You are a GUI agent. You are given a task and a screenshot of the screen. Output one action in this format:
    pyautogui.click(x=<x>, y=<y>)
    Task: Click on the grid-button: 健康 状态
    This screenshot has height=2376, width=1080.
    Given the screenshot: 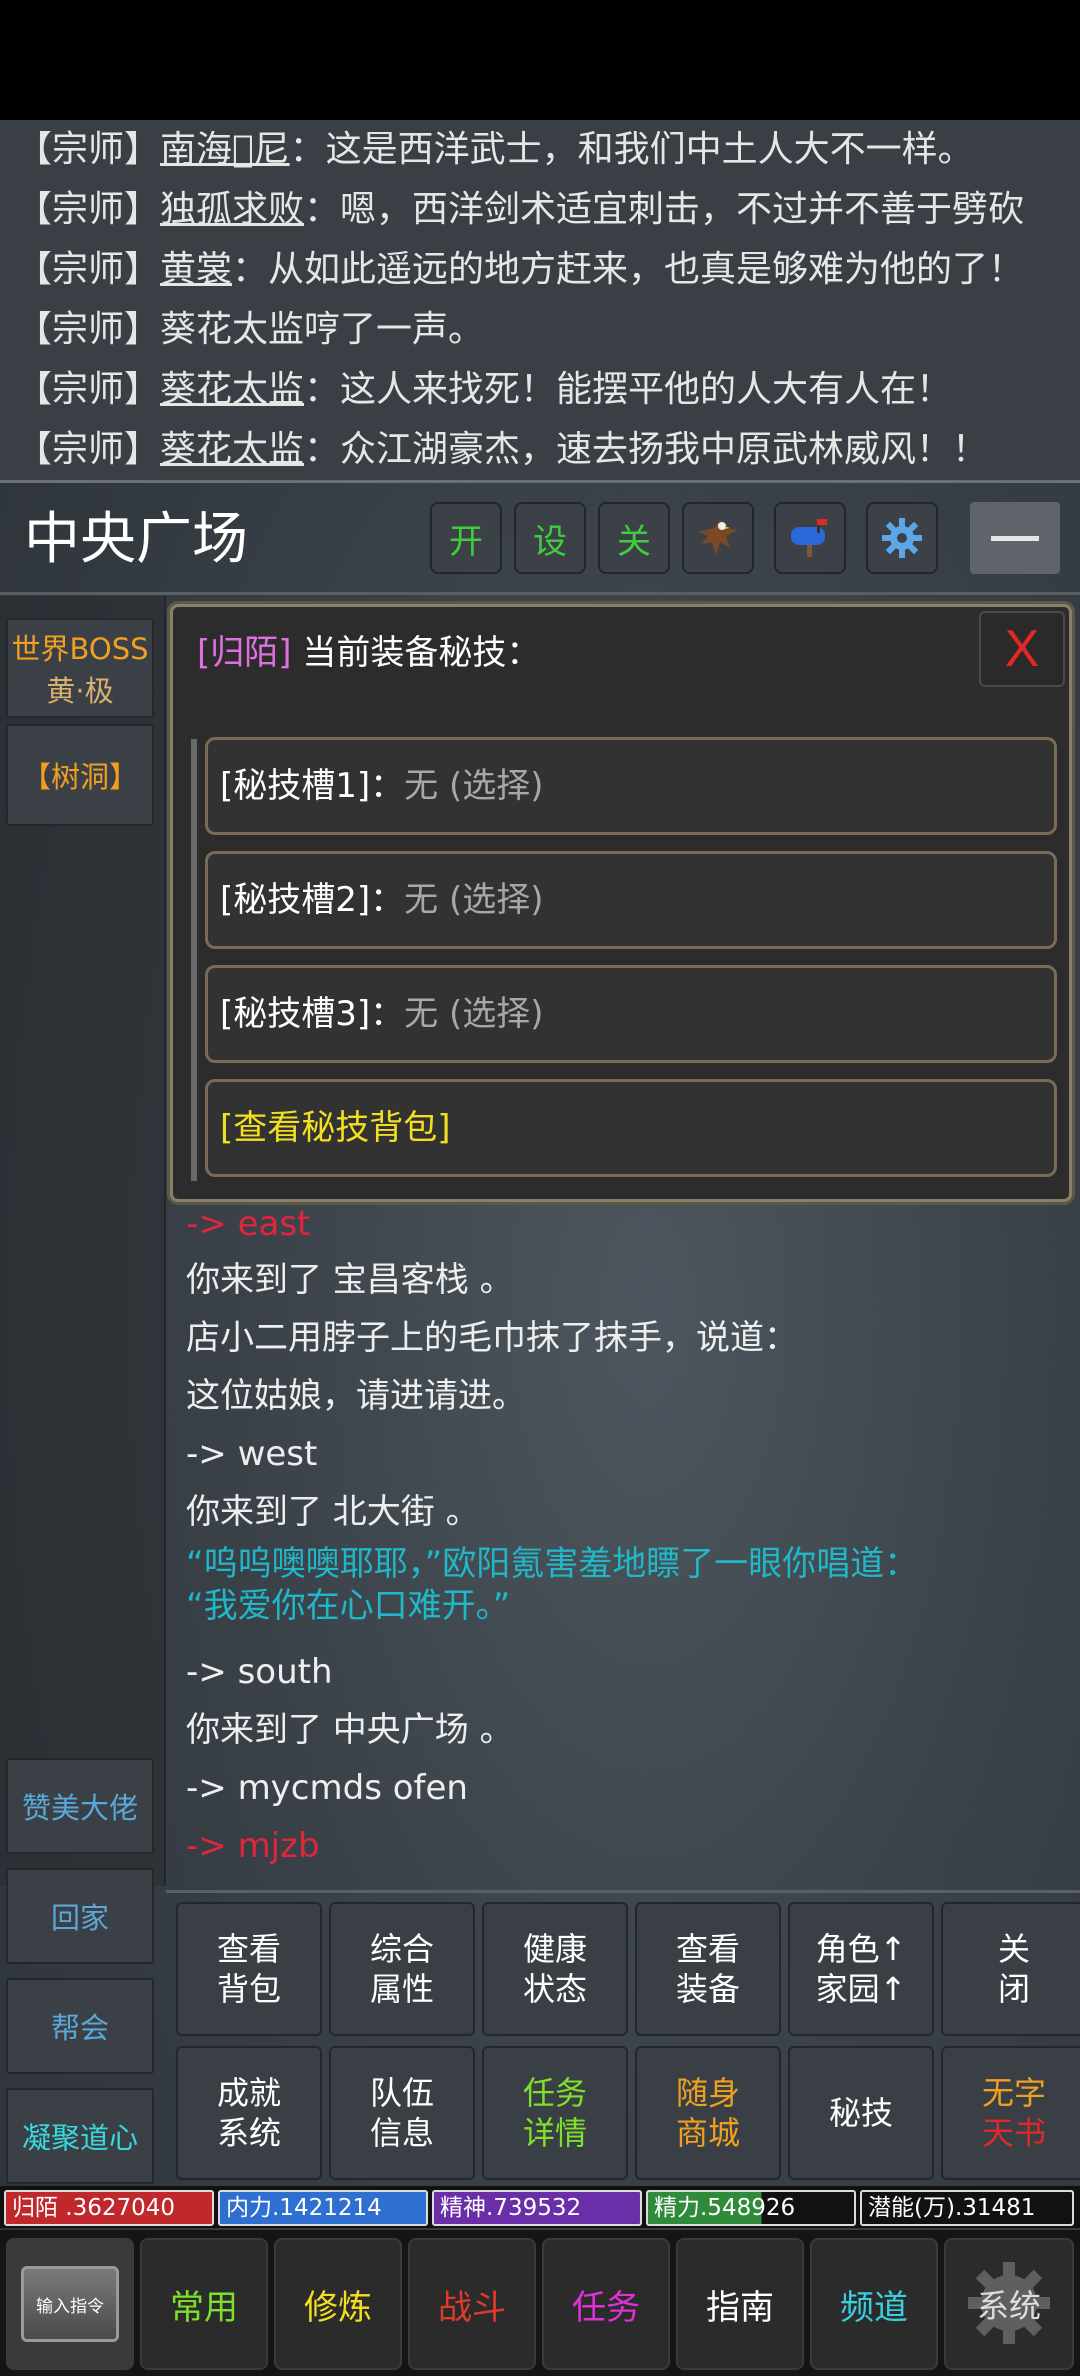 What is the action you would take?
    pyautogui.click(x=555, y=1969)
    